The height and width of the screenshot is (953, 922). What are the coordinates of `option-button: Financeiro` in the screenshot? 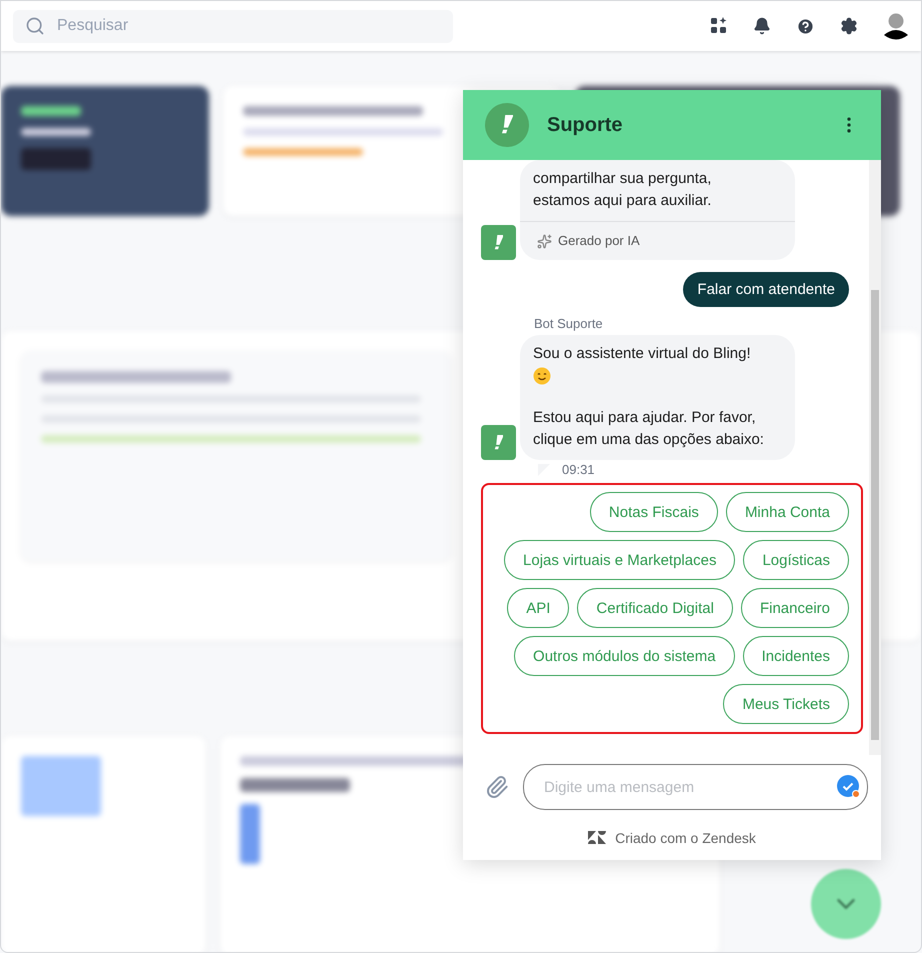 It's located at (794, 608).